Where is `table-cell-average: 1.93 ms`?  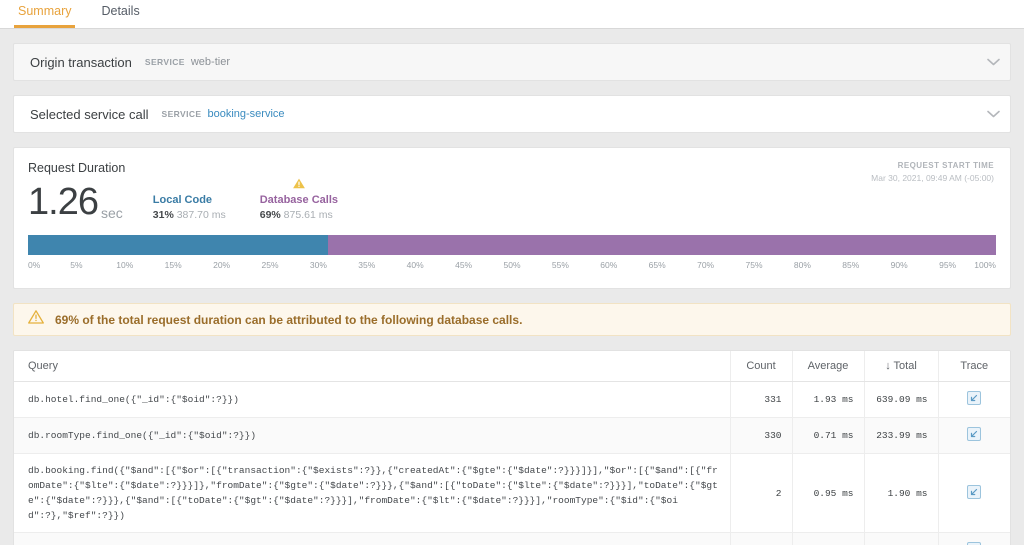
table-cell-average: 1.93 ms is located at coordinates (827, 399).